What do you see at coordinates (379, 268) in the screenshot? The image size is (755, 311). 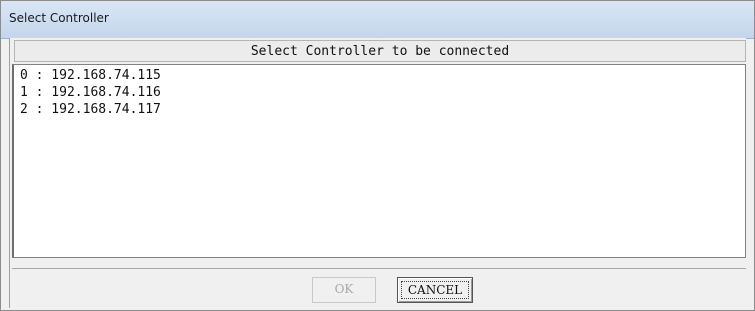 I see `button-row-divider` at bounding box center [379, 268].